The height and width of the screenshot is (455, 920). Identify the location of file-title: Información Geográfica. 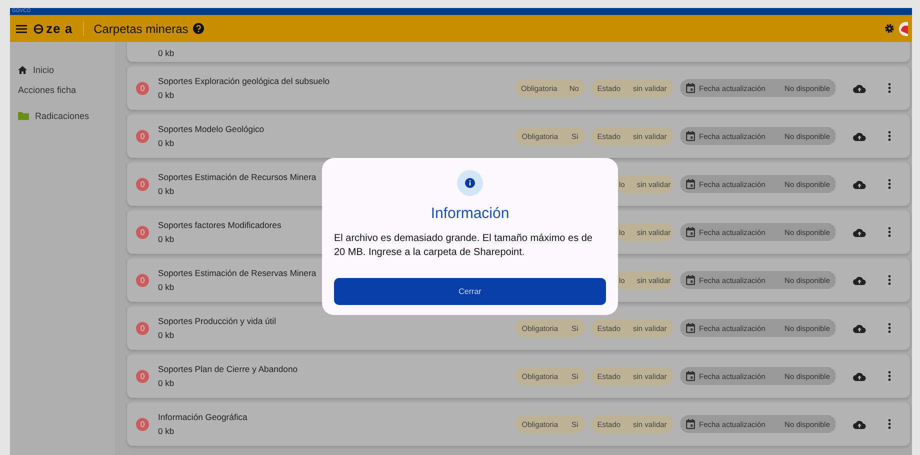
(203, 417).